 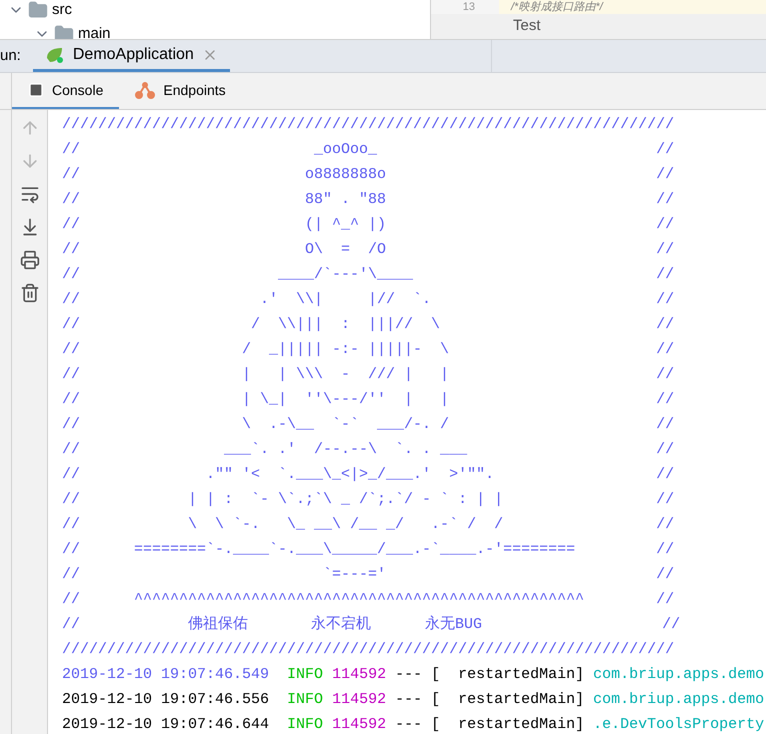 I want to click on banner-line: // / _||||| -:- |||||- \ //, so click(x=368, y=350).